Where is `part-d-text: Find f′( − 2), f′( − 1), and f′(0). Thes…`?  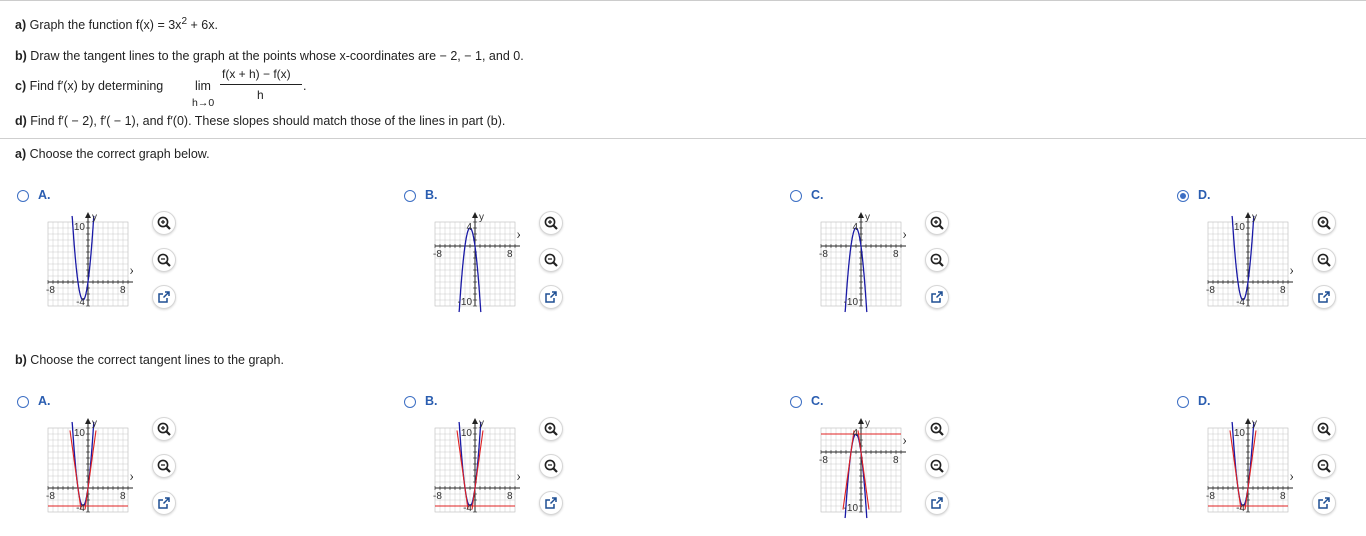 part-d-text: Find f′( − 2), f′( − 1), and f′(0). Thes… is located at coordinates (268, 121).